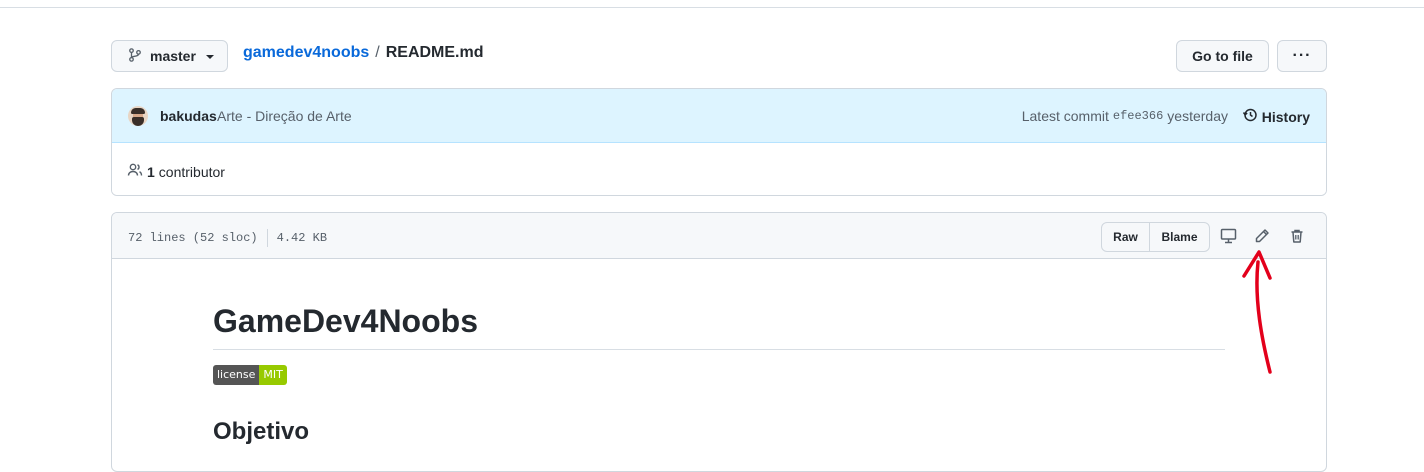 This screenshot has height=472, width=1424. What do you see at coordinates (135, 171) in the screenshot?
I see `people-icon` at bounding box center [135, 171].